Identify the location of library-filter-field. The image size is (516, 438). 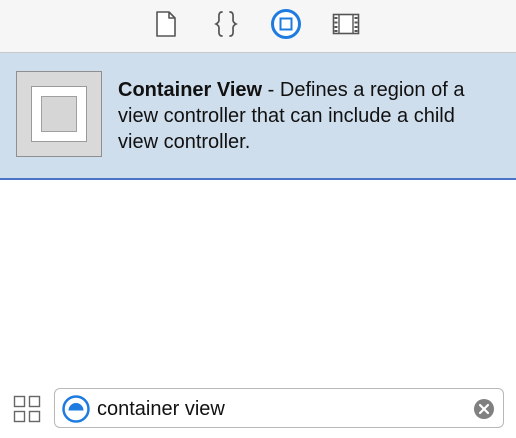
(279, 408).